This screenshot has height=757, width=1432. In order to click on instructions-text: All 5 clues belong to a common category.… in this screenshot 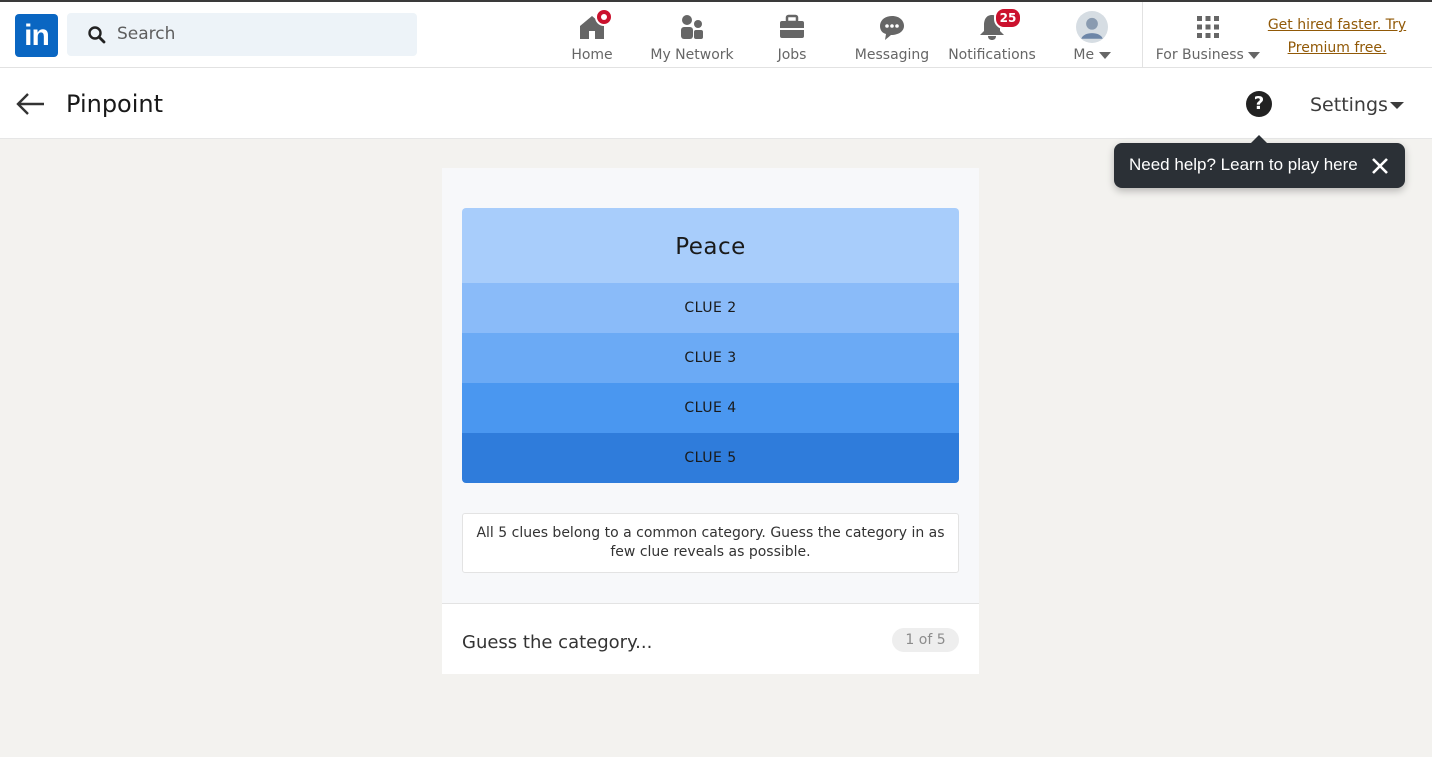, I will do `click(710, 543)`.